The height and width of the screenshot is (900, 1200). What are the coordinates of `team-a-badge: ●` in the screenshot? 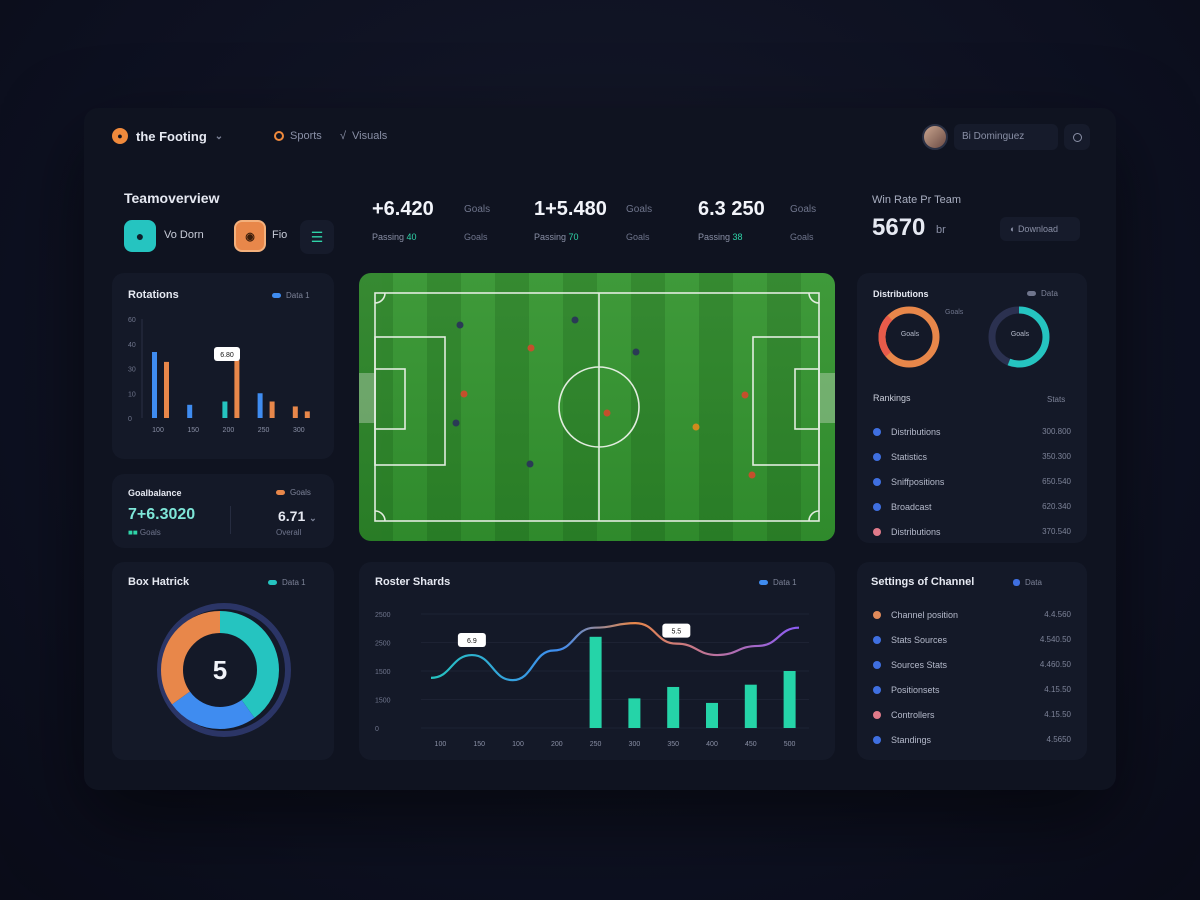 It's located at (140, 236).